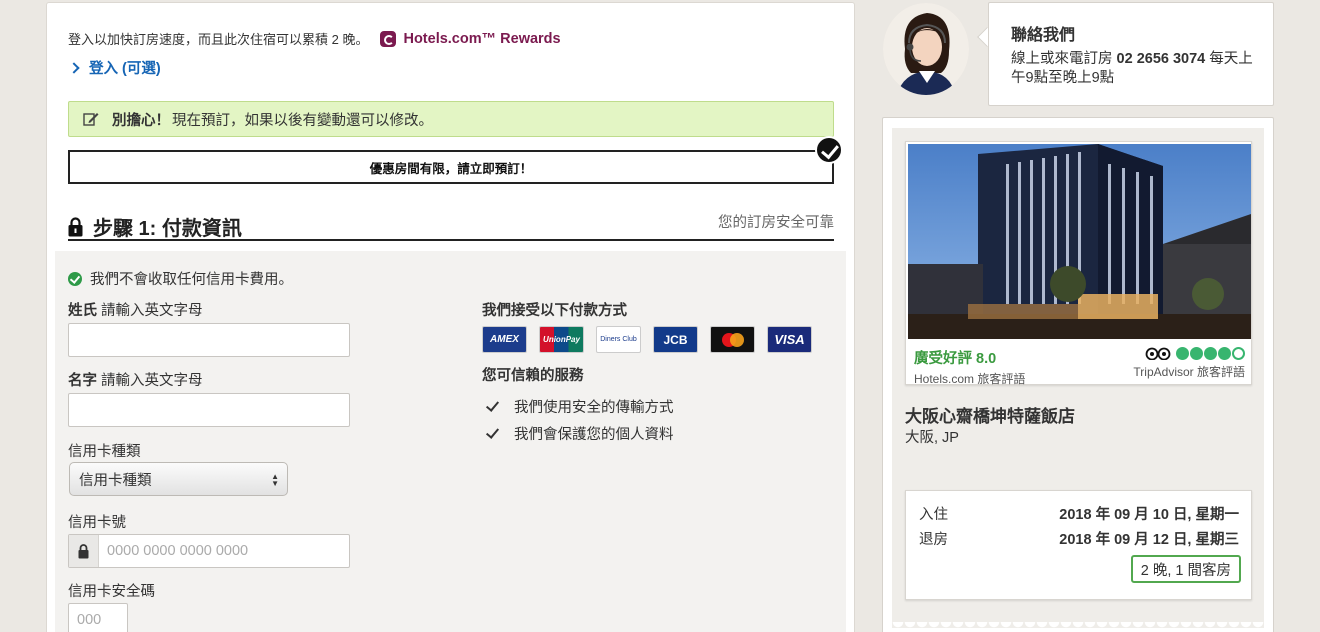 This screenshot has height=632, width=1320. What do you see at coordinates (533, 376) in the screenshot?
I see `trust-heading: 您可信賴的服務` at bounding box center [533, 376].